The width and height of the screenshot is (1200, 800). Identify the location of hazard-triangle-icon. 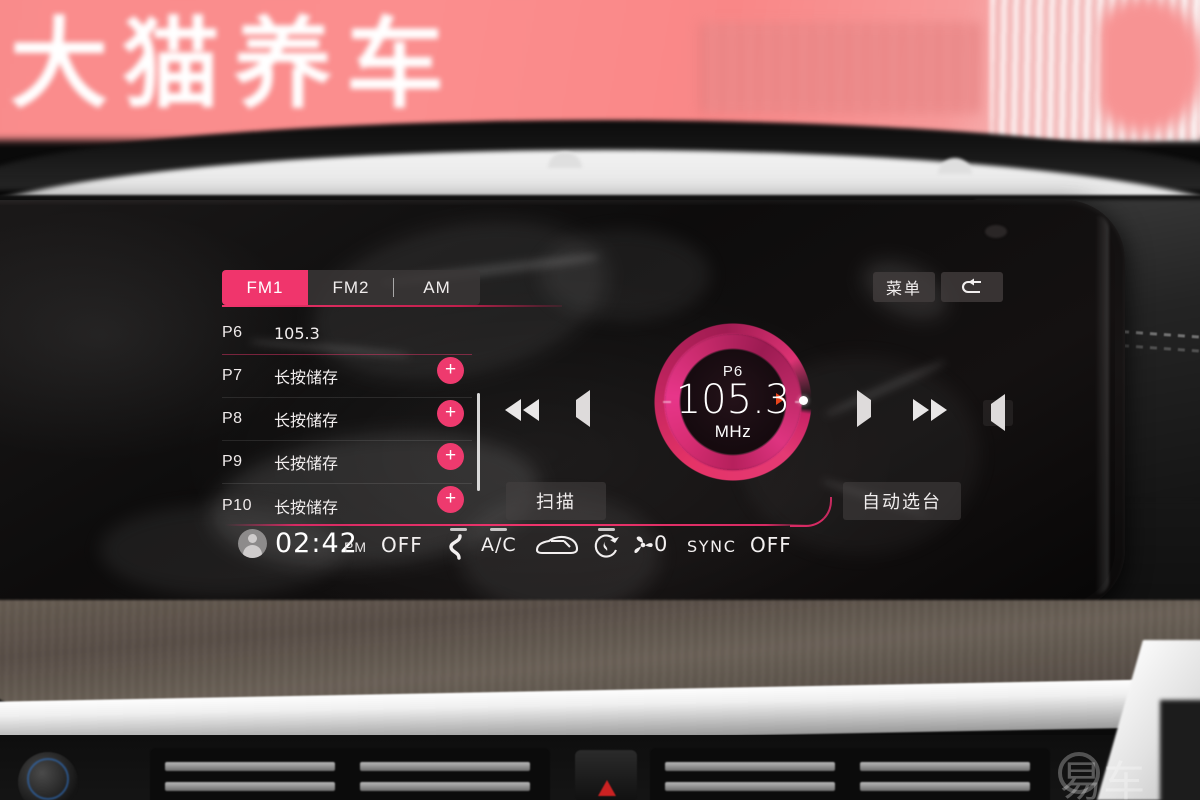
(607, 788).